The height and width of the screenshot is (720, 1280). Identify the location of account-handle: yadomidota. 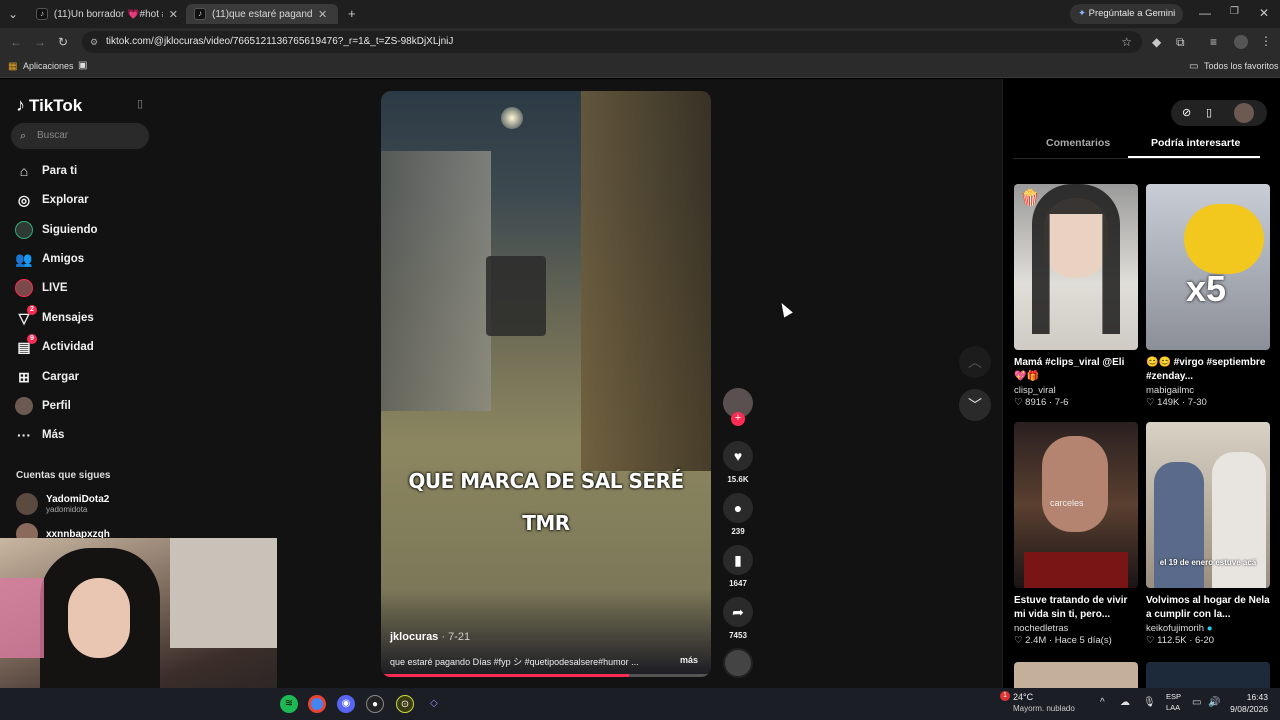
(67, 509).